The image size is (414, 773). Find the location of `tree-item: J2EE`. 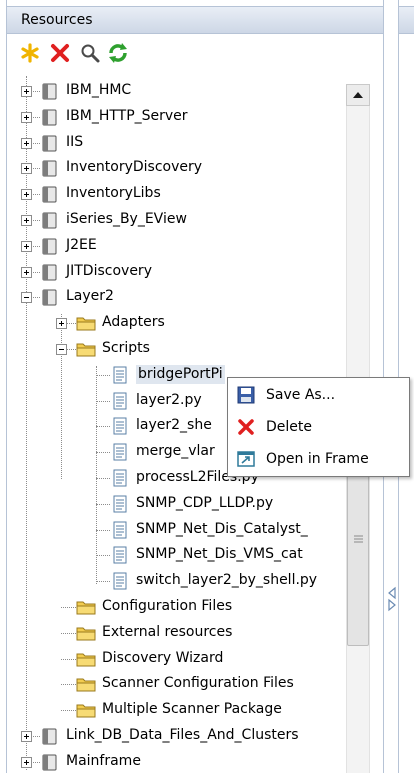

tree-item: J2EE is located at coordinates (170, 246).